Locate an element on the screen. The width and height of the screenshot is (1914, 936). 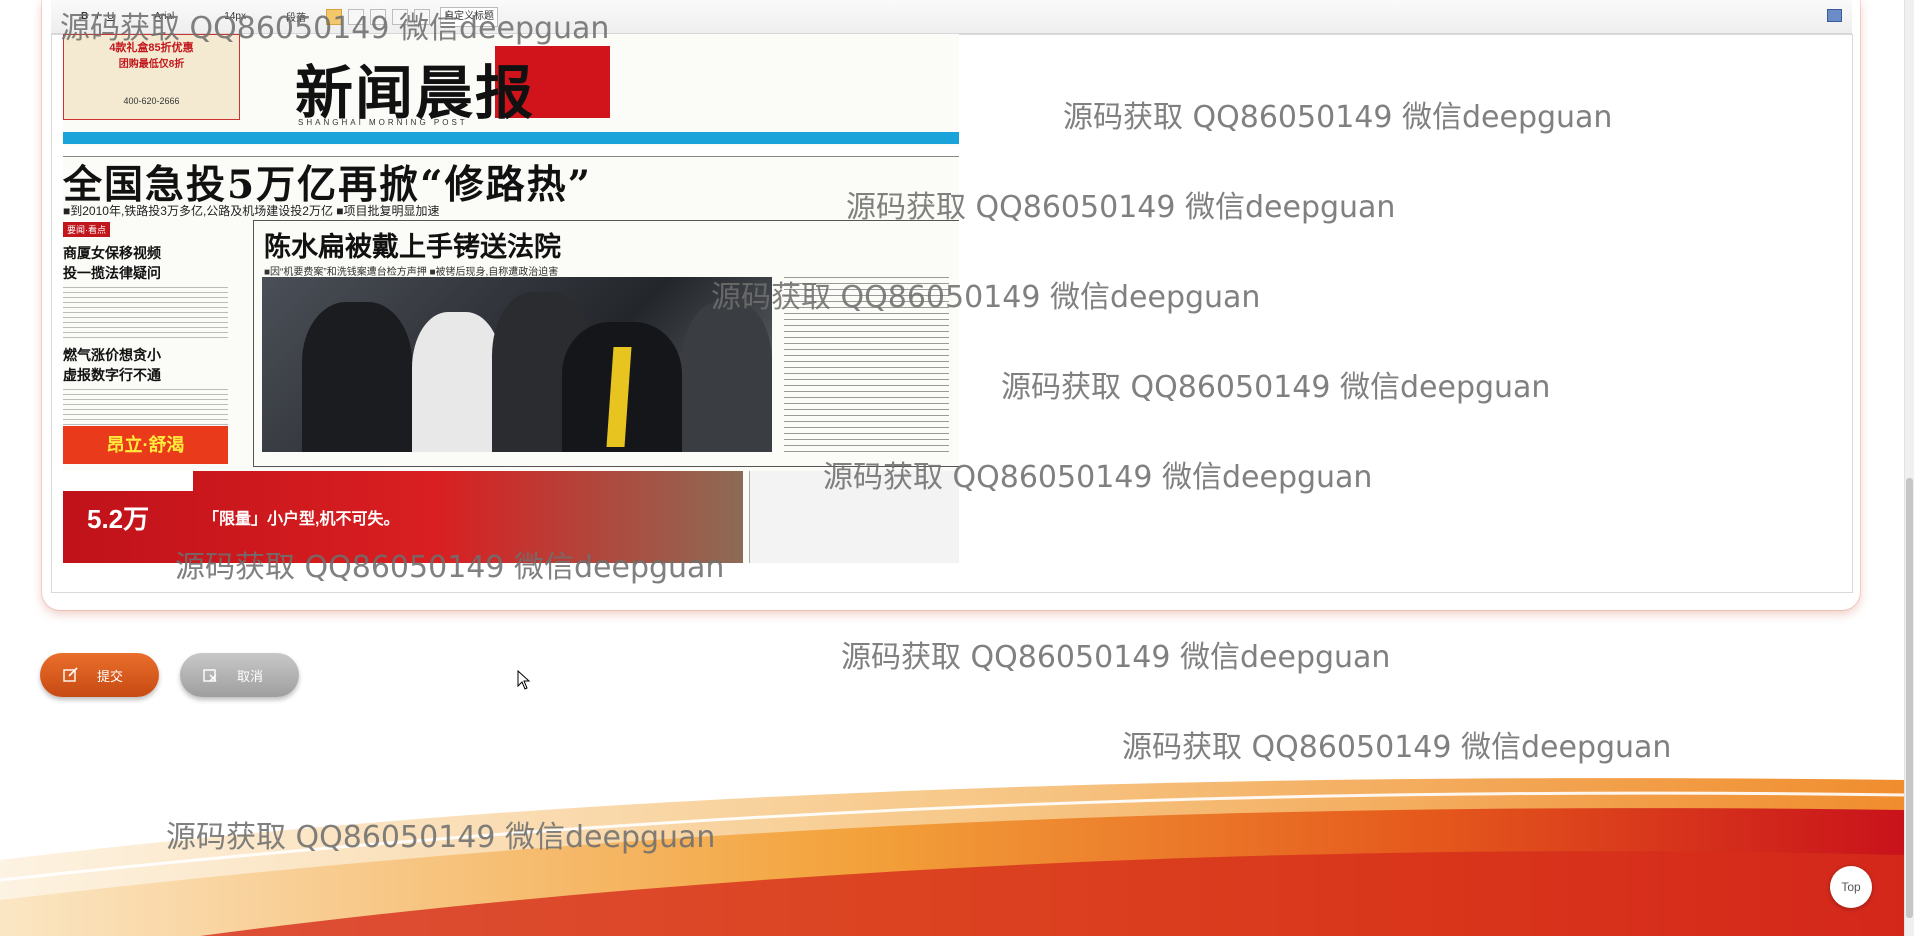
story-subtitle: ■因“机要费案”和洗钱案遭台检方声押 ■被铐后现身,自称遭政治迫害 is located at coordinates (411, 272).